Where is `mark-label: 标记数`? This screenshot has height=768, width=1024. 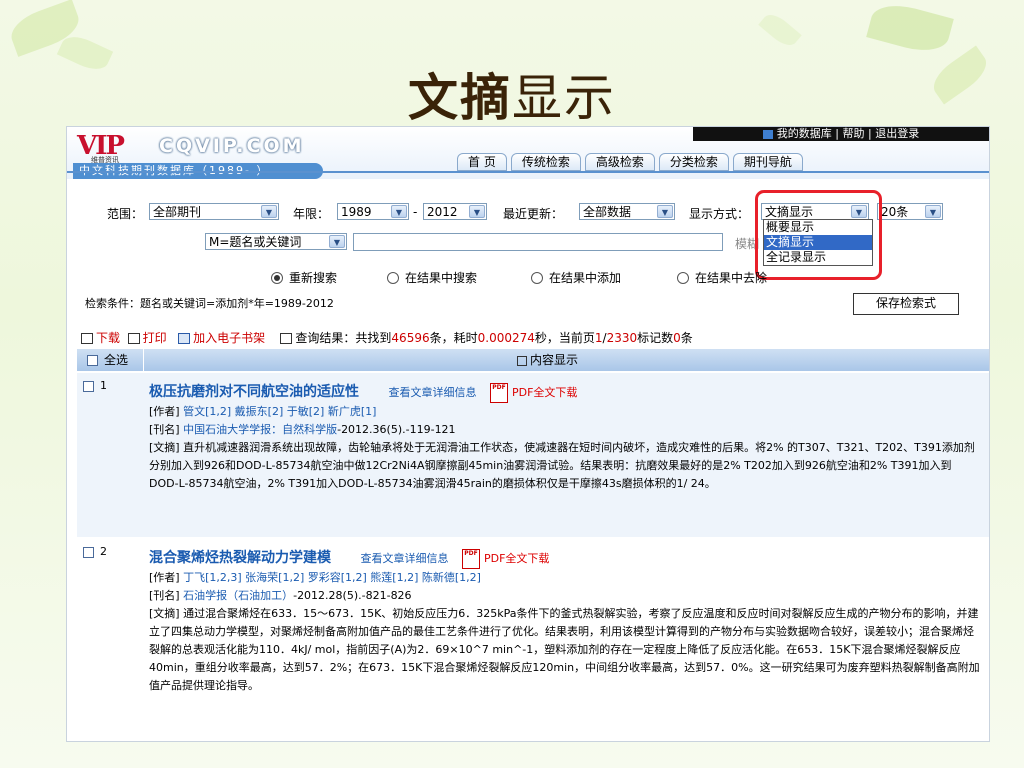
mark-label: 标记数 is located at coordinates (655, 338).